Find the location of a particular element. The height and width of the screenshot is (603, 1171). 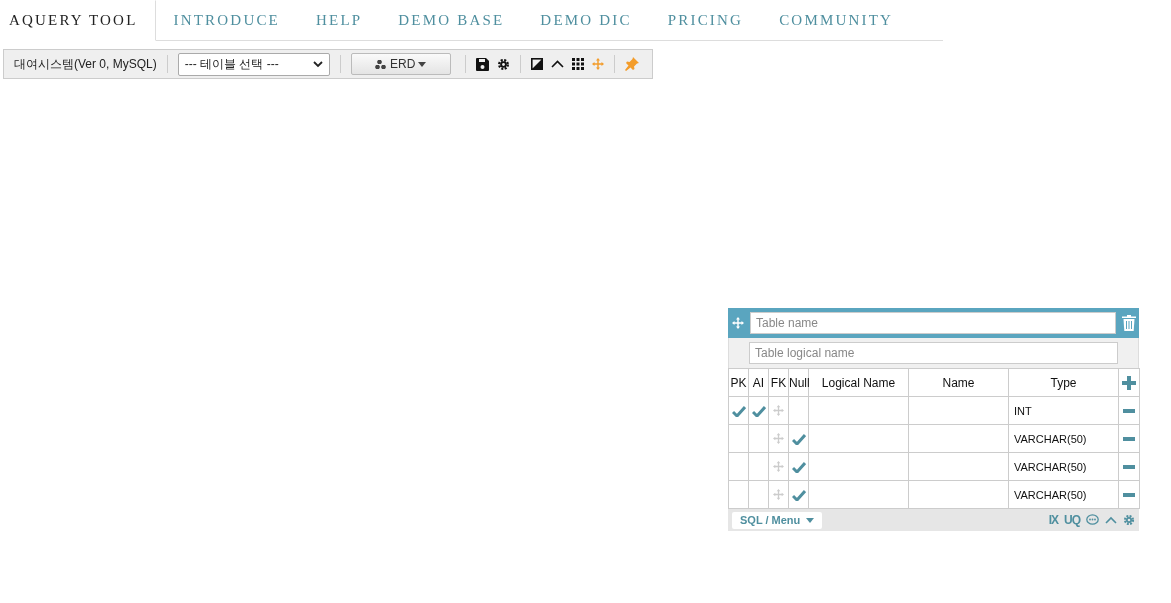

image-icon is located at coordinates (536, 64).